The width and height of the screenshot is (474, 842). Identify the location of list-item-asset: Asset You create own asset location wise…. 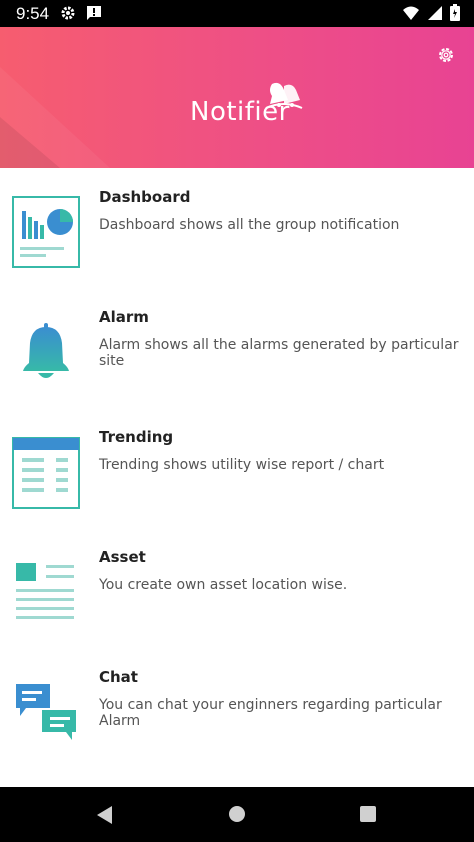
(237, 588).